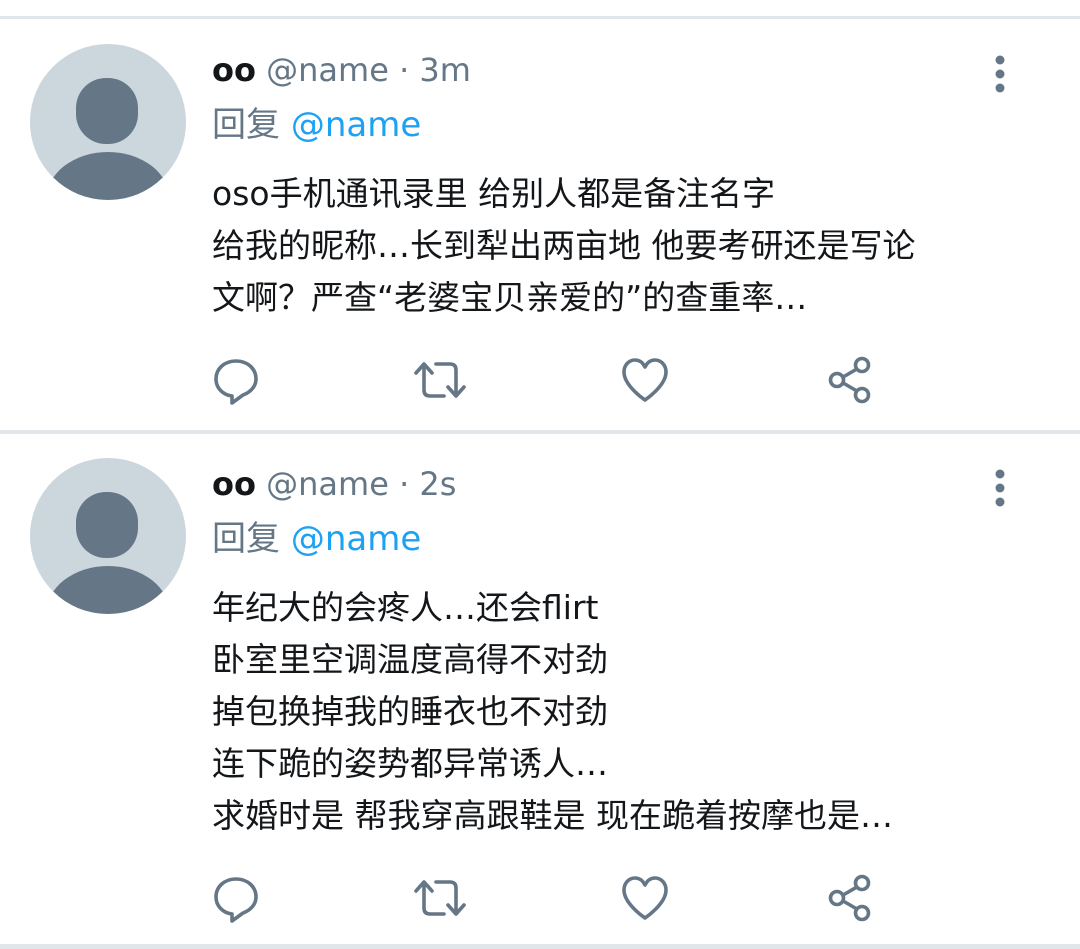  What do you see at coordinates (410, 711) in the screenshot?
I see `tweet-text-line: 掉包换掉我的睡衣也不对劲` at bounding box center [410, 711].